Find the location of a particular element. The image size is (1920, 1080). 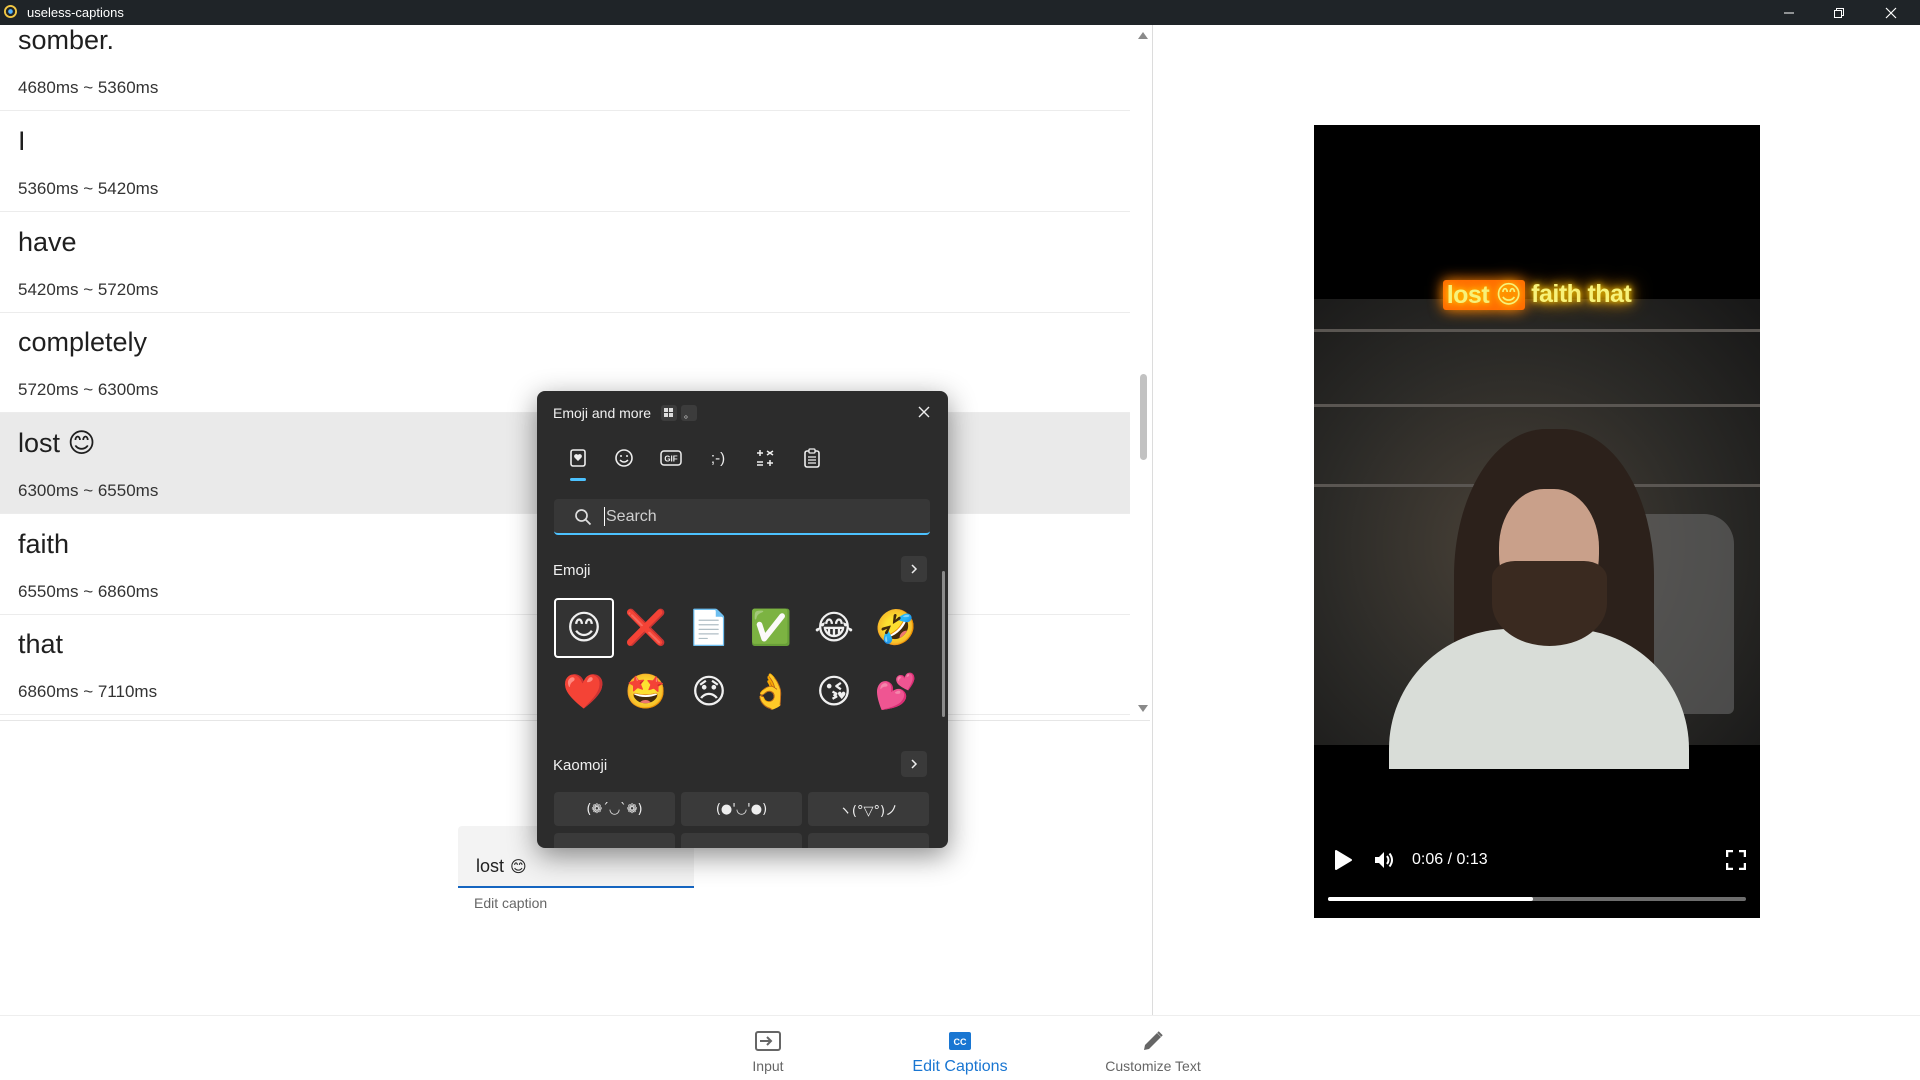

fullscreen-icon is located at coordinates (1736, 860).